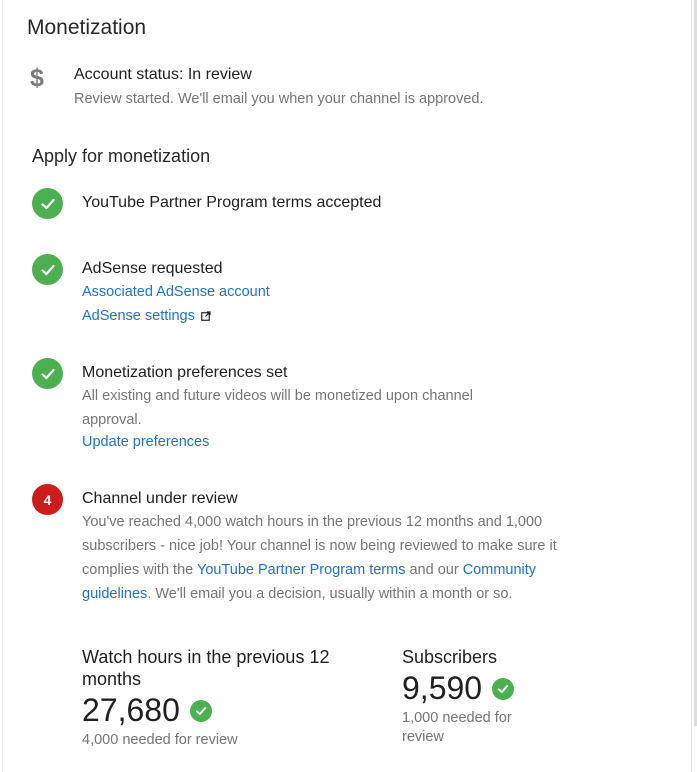 This screenshot has width=697, height=772. I want to click on dollar-icon: $, so click(37, 78).